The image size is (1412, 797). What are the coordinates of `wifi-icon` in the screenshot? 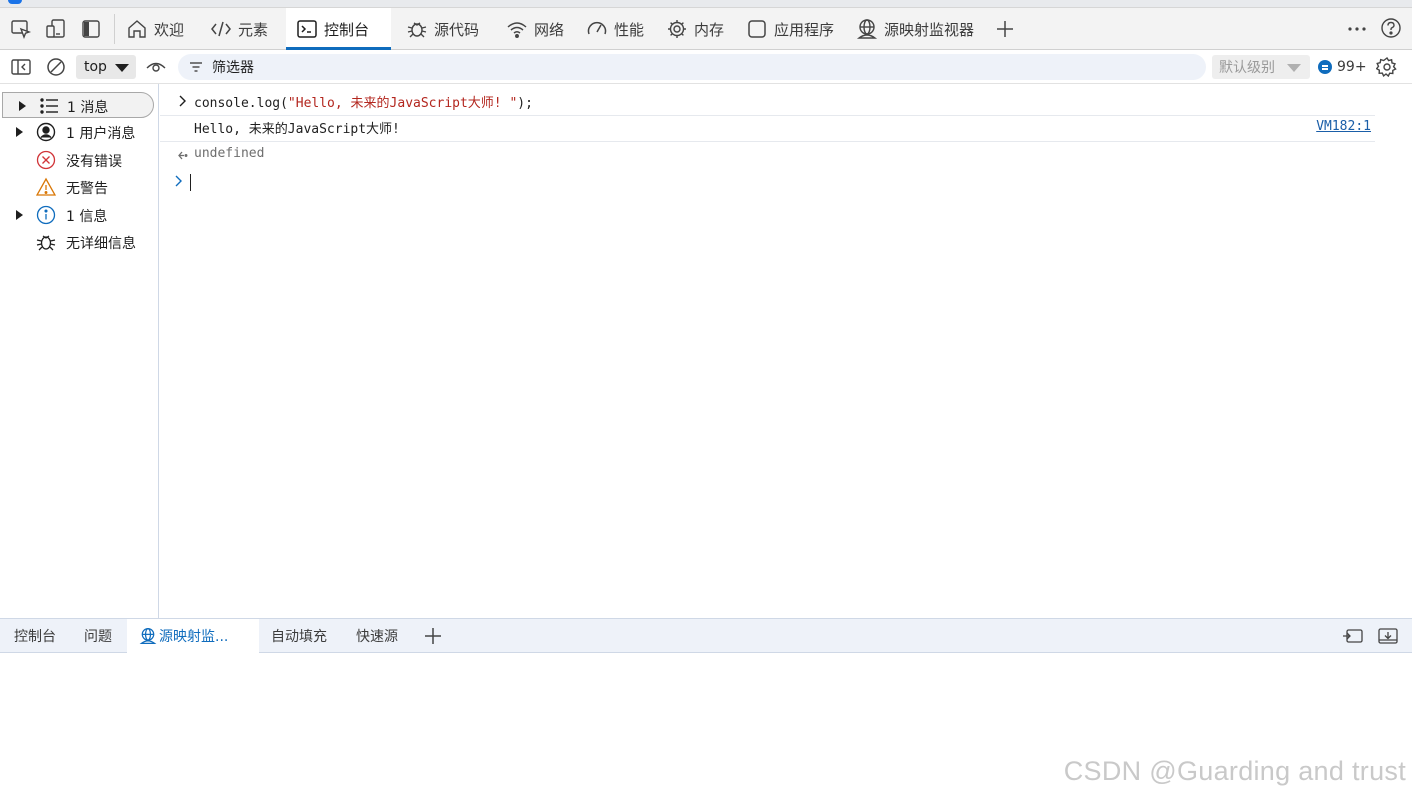 It's located at (517, 30).